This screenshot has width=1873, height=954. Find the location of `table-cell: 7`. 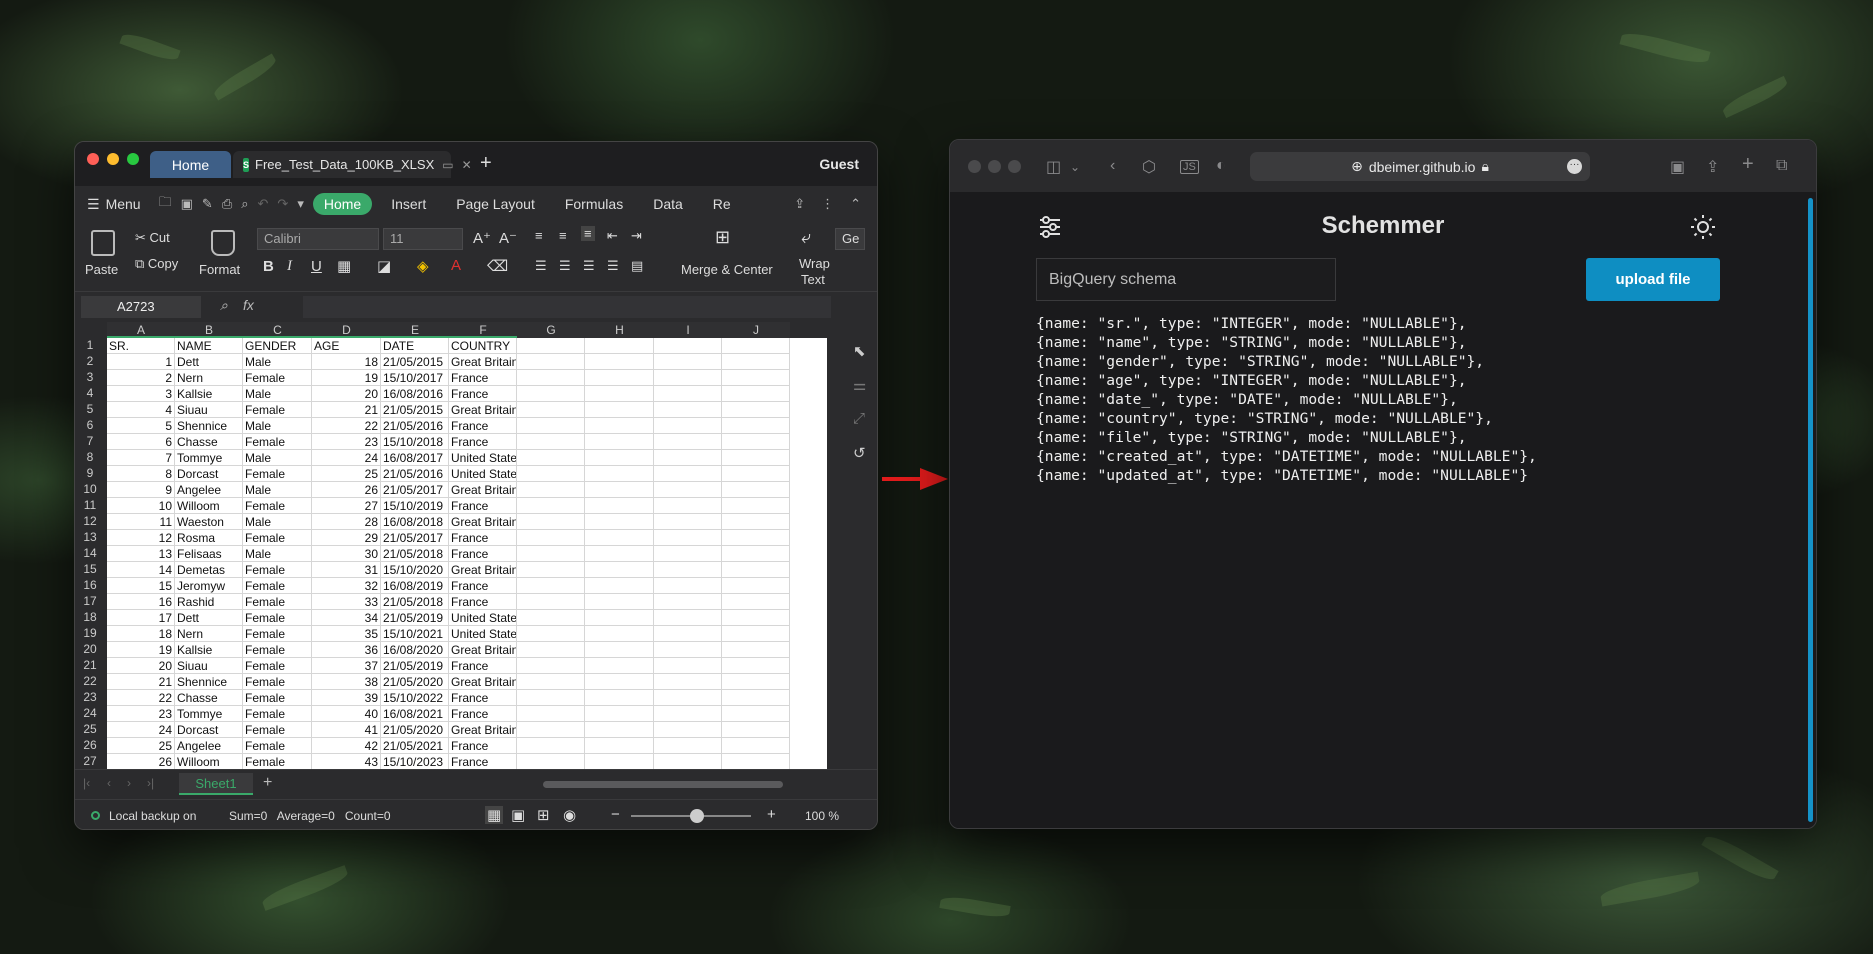

table-cell: 7 is located at coordinates (141, 458).